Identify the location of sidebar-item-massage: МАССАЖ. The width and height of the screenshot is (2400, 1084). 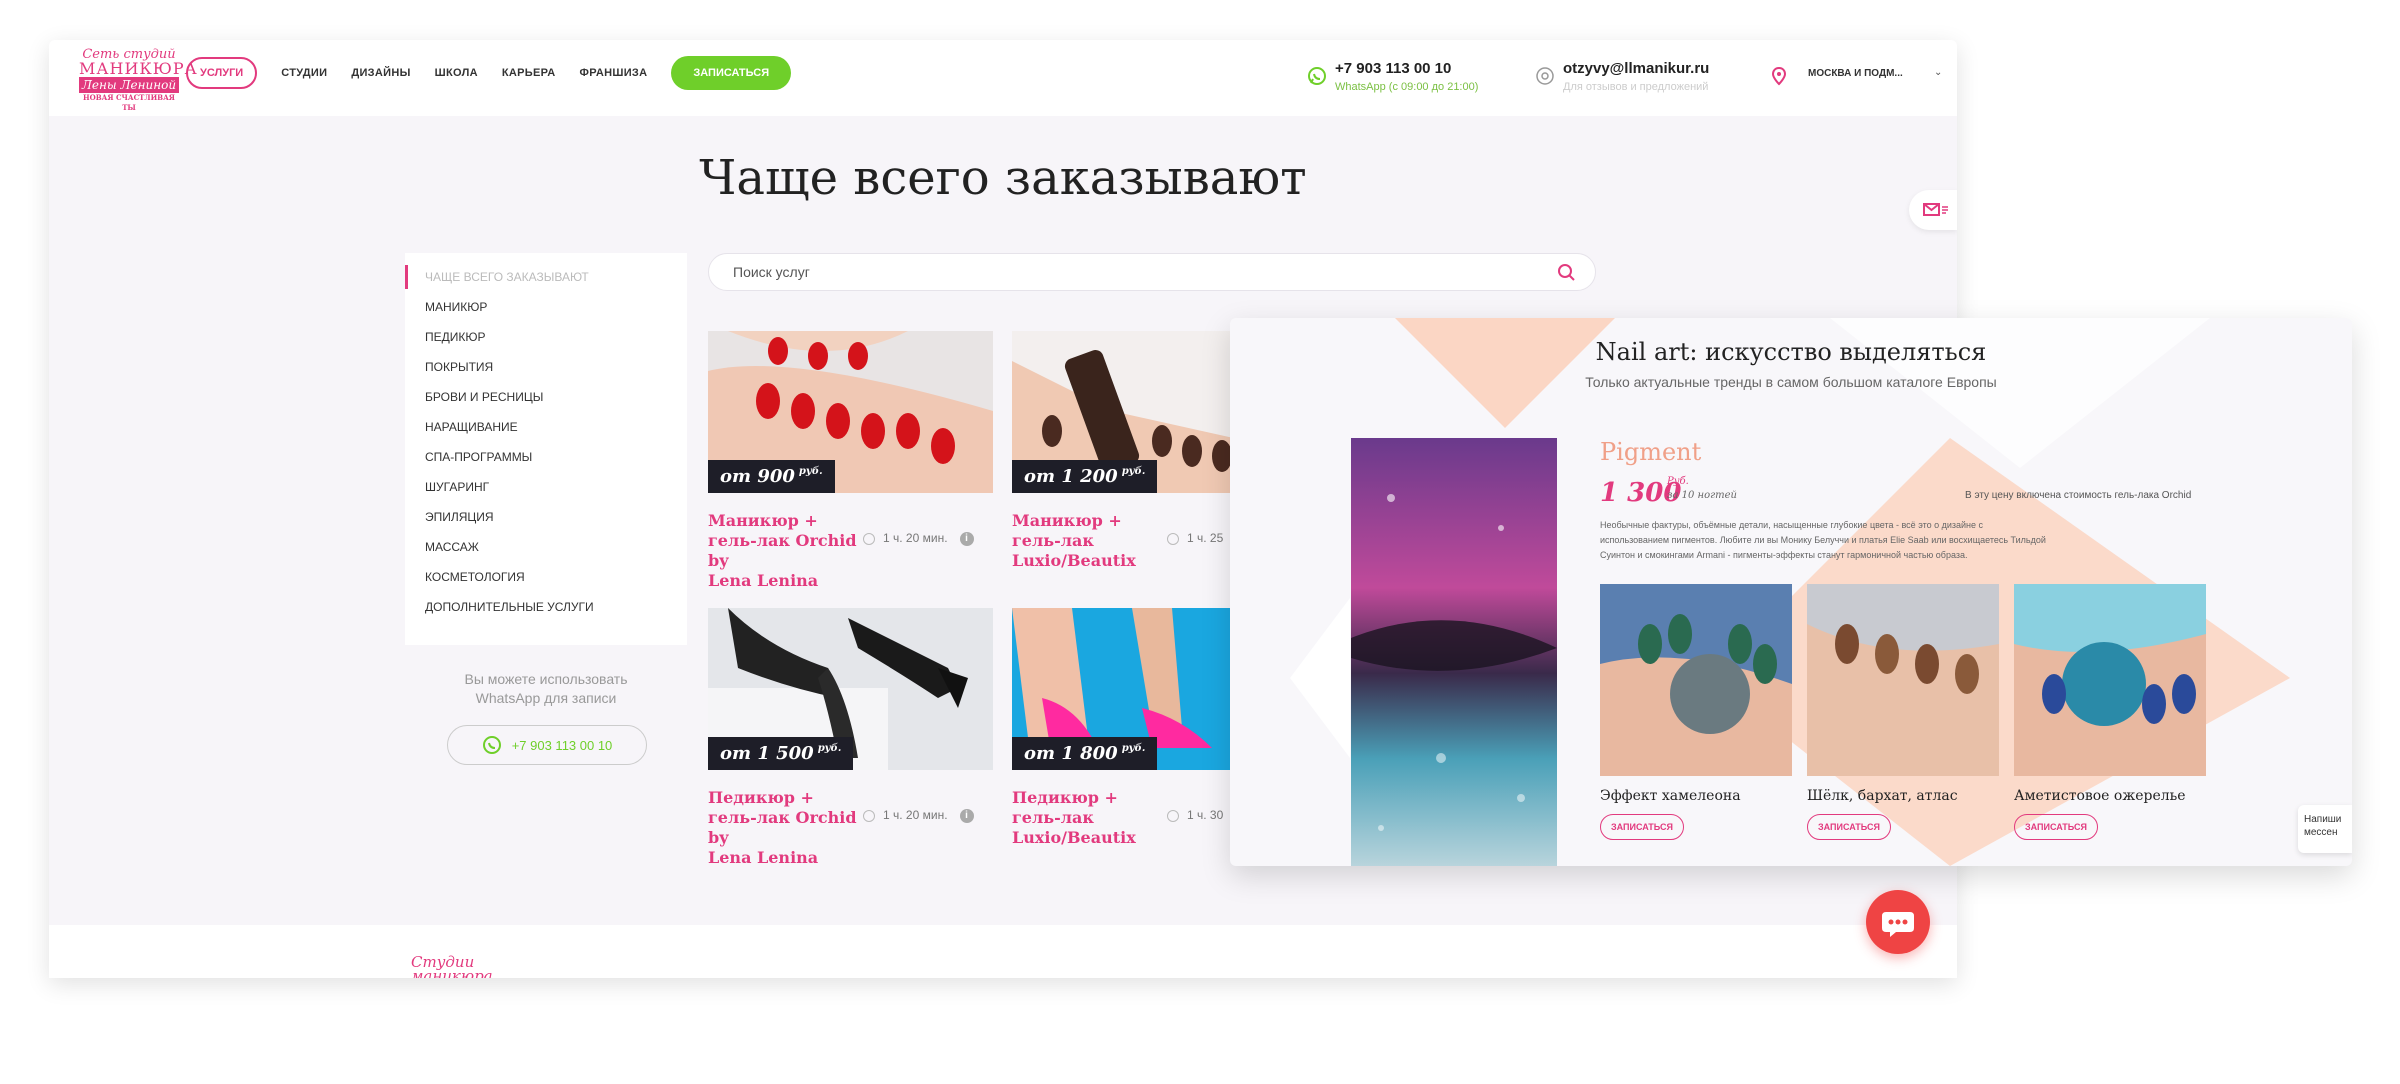
(546, 547).